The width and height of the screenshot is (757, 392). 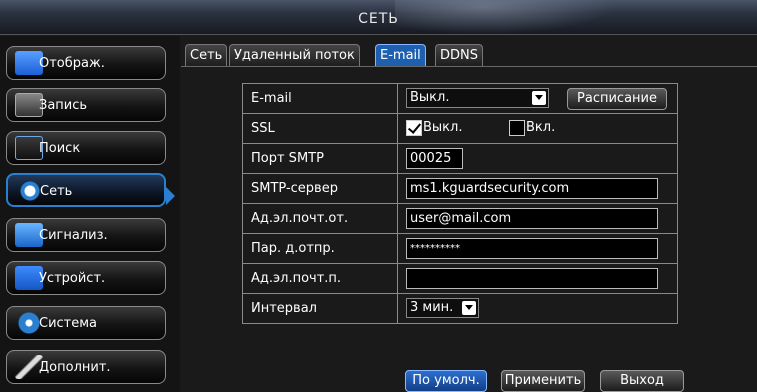 What do you see at coordinates (320, 218) in the screenshot?
I see `sender-label: Ад.эл.почт.от.` at bounding box center [320, 218].